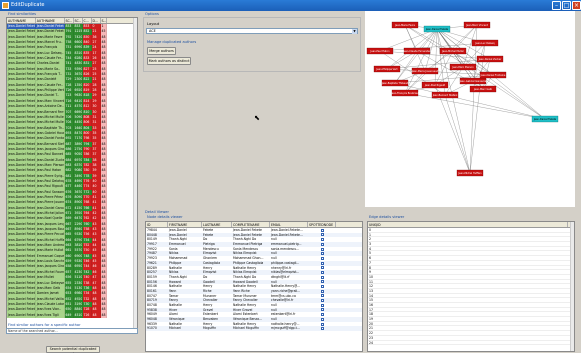  I want to click on graph-node: Jean-François Boulicaut, so click(404, 93).